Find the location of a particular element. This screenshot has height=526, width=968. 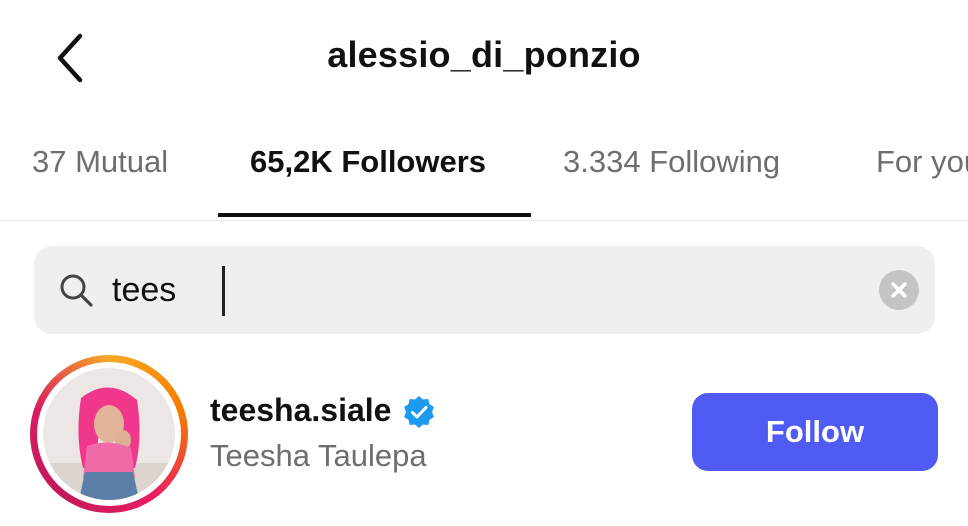

avatar-image is located at coordinates (109, 434).